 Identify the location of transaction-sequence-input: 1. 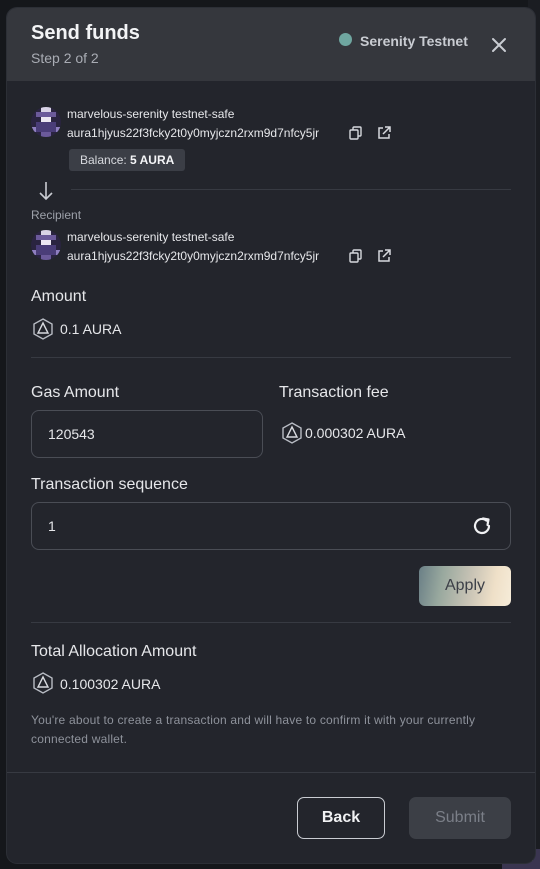
(271, 526).